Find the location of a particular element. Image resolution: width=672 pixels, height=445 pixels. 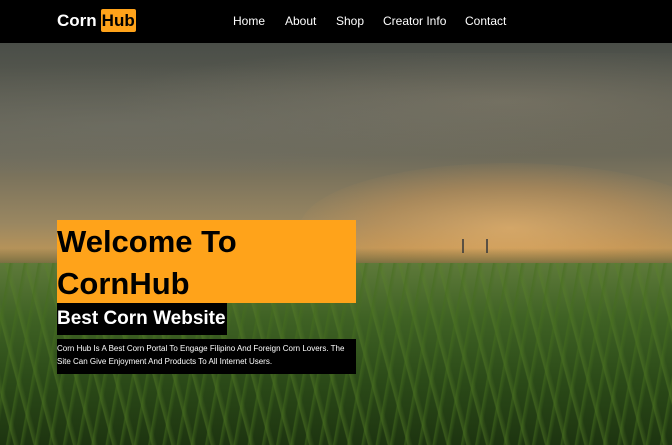

logo-text-corn: Corn is located at coordinates (77, 20).